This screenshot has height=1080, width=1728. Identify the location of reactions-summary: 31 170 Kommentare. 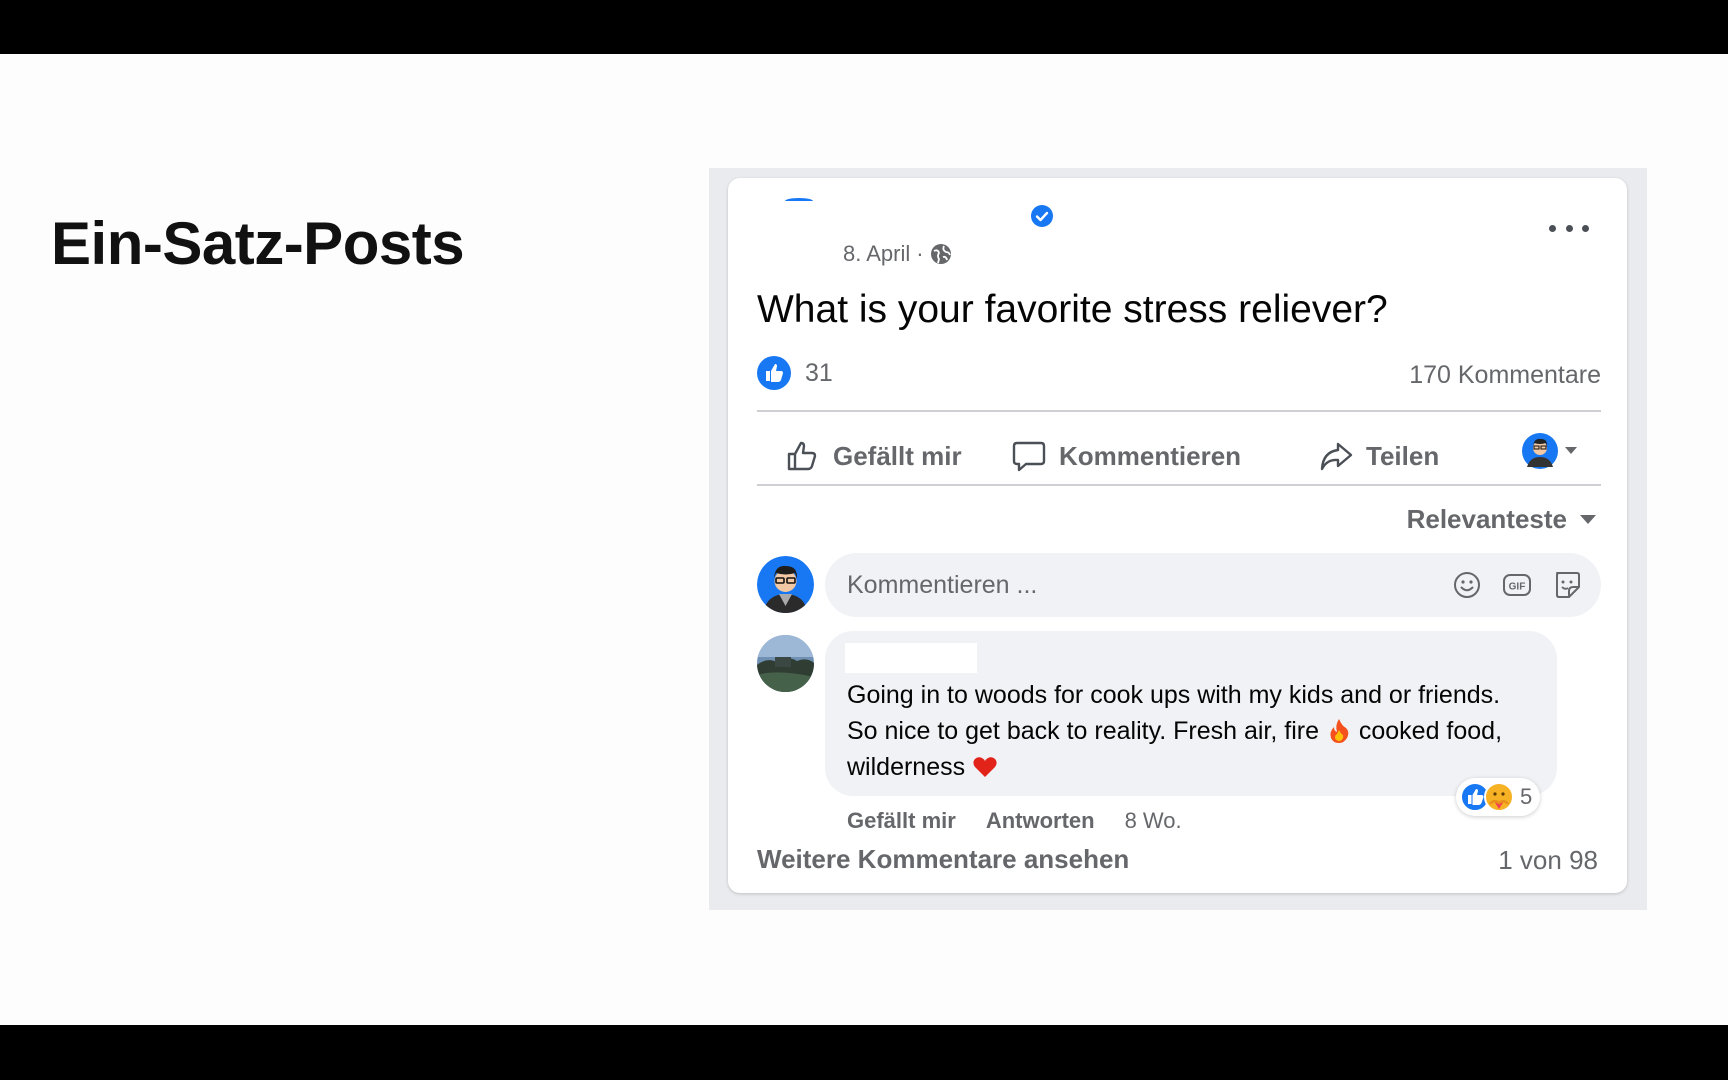
(1179, 376).